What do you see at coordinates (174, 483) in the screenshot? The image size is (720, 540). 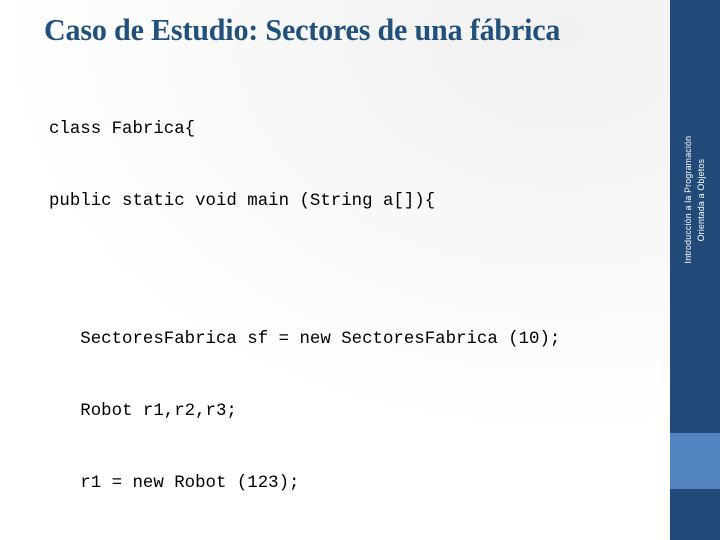 I see `code-line: r1 = new Robot (123);` at bounding box center [174, 483].